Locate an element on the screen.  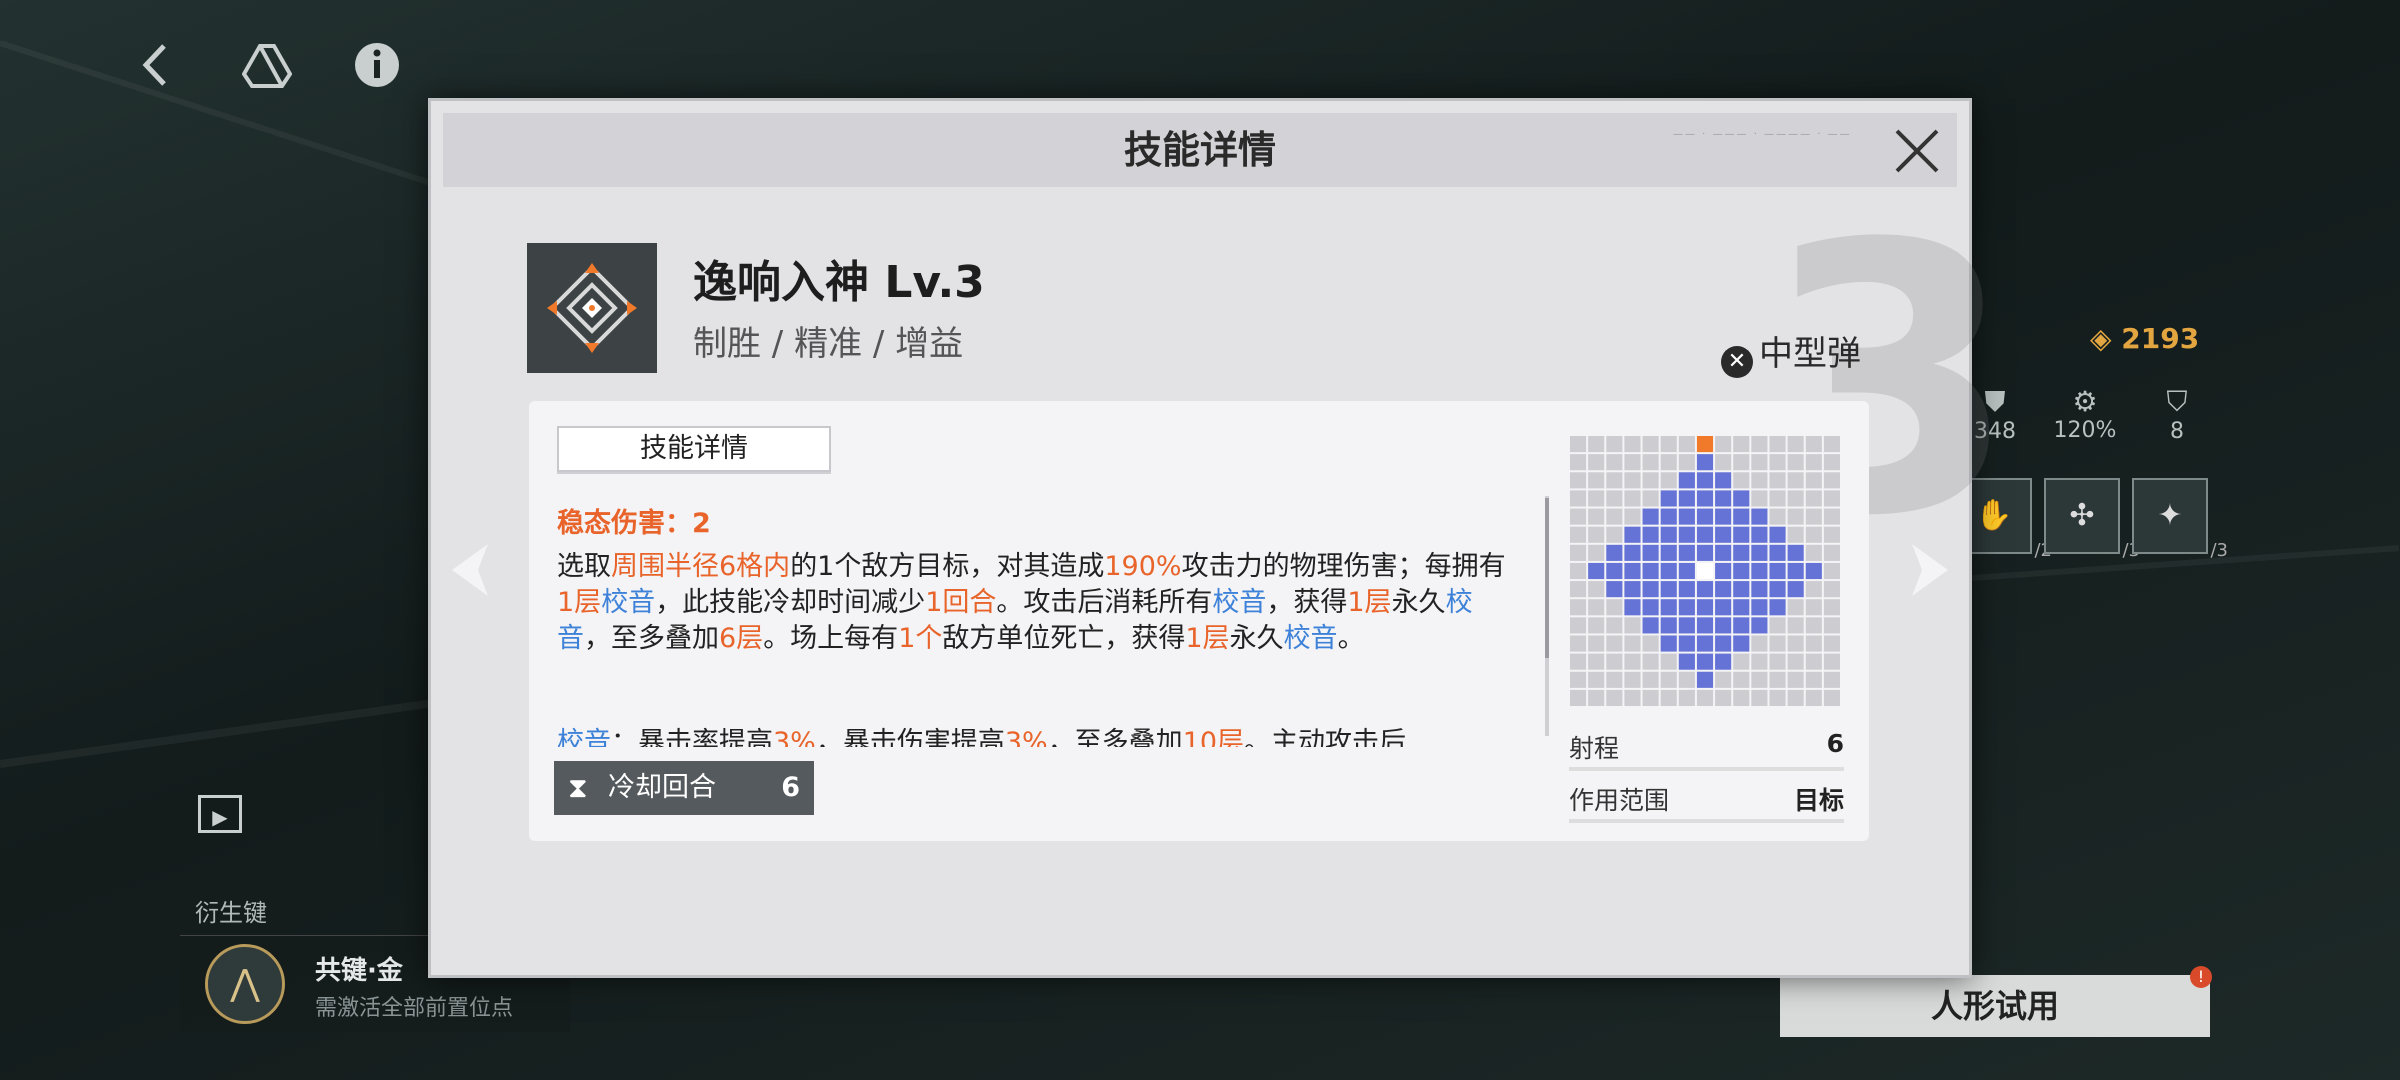
skill-description-continued: 校音：暴击率提高3%，暴击伤害提高3%，至多叠加10层。主动攻击后 is located at coordinates (1032, 736).